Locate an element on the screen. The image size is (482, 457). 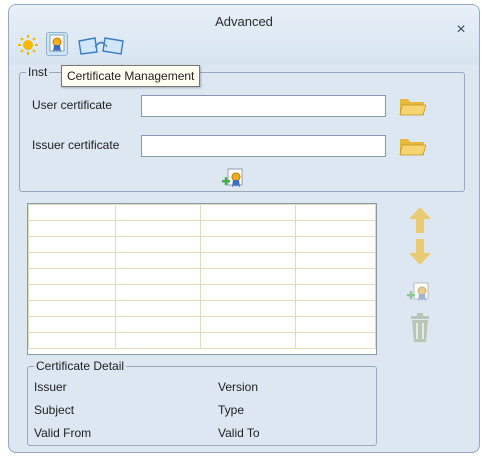
issuer-label: Issuer is located at coordinates (50, 387).